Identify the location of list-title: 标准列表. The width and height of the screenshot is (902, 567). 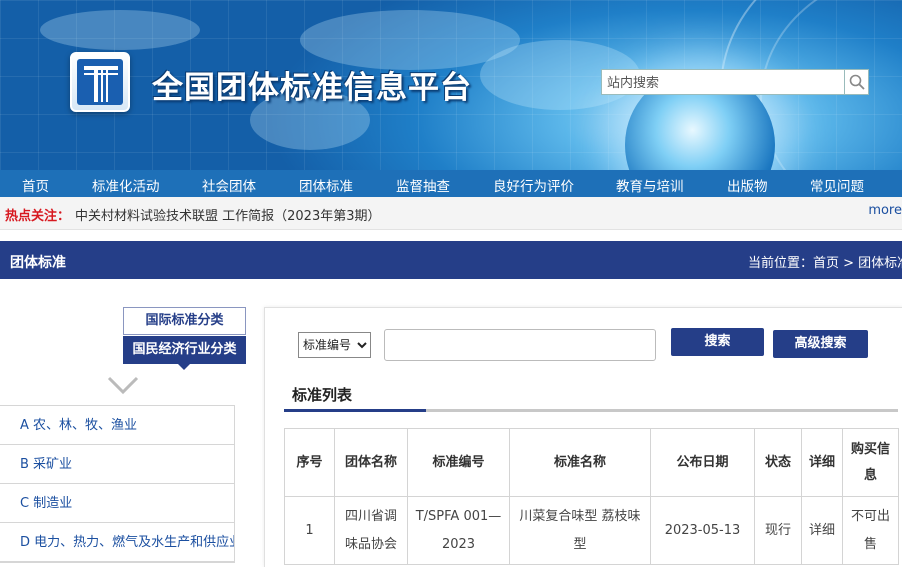
(322, 395).